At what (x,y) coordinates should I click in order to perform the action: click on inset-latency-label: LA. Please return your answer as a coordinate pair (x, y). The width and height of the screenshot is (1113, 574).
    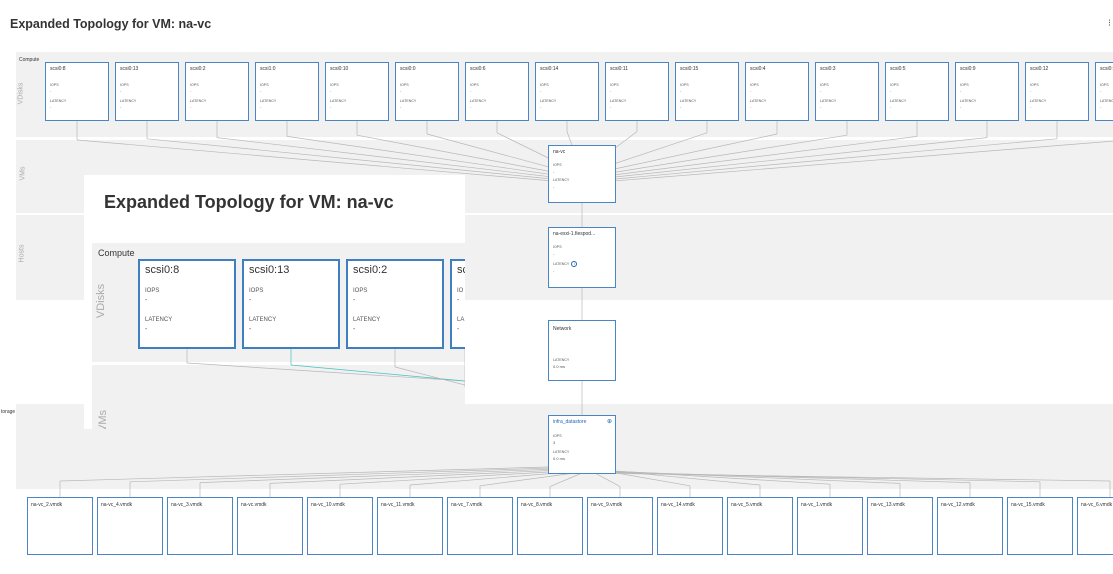
    Looking at the image, I should click on (461, 320).